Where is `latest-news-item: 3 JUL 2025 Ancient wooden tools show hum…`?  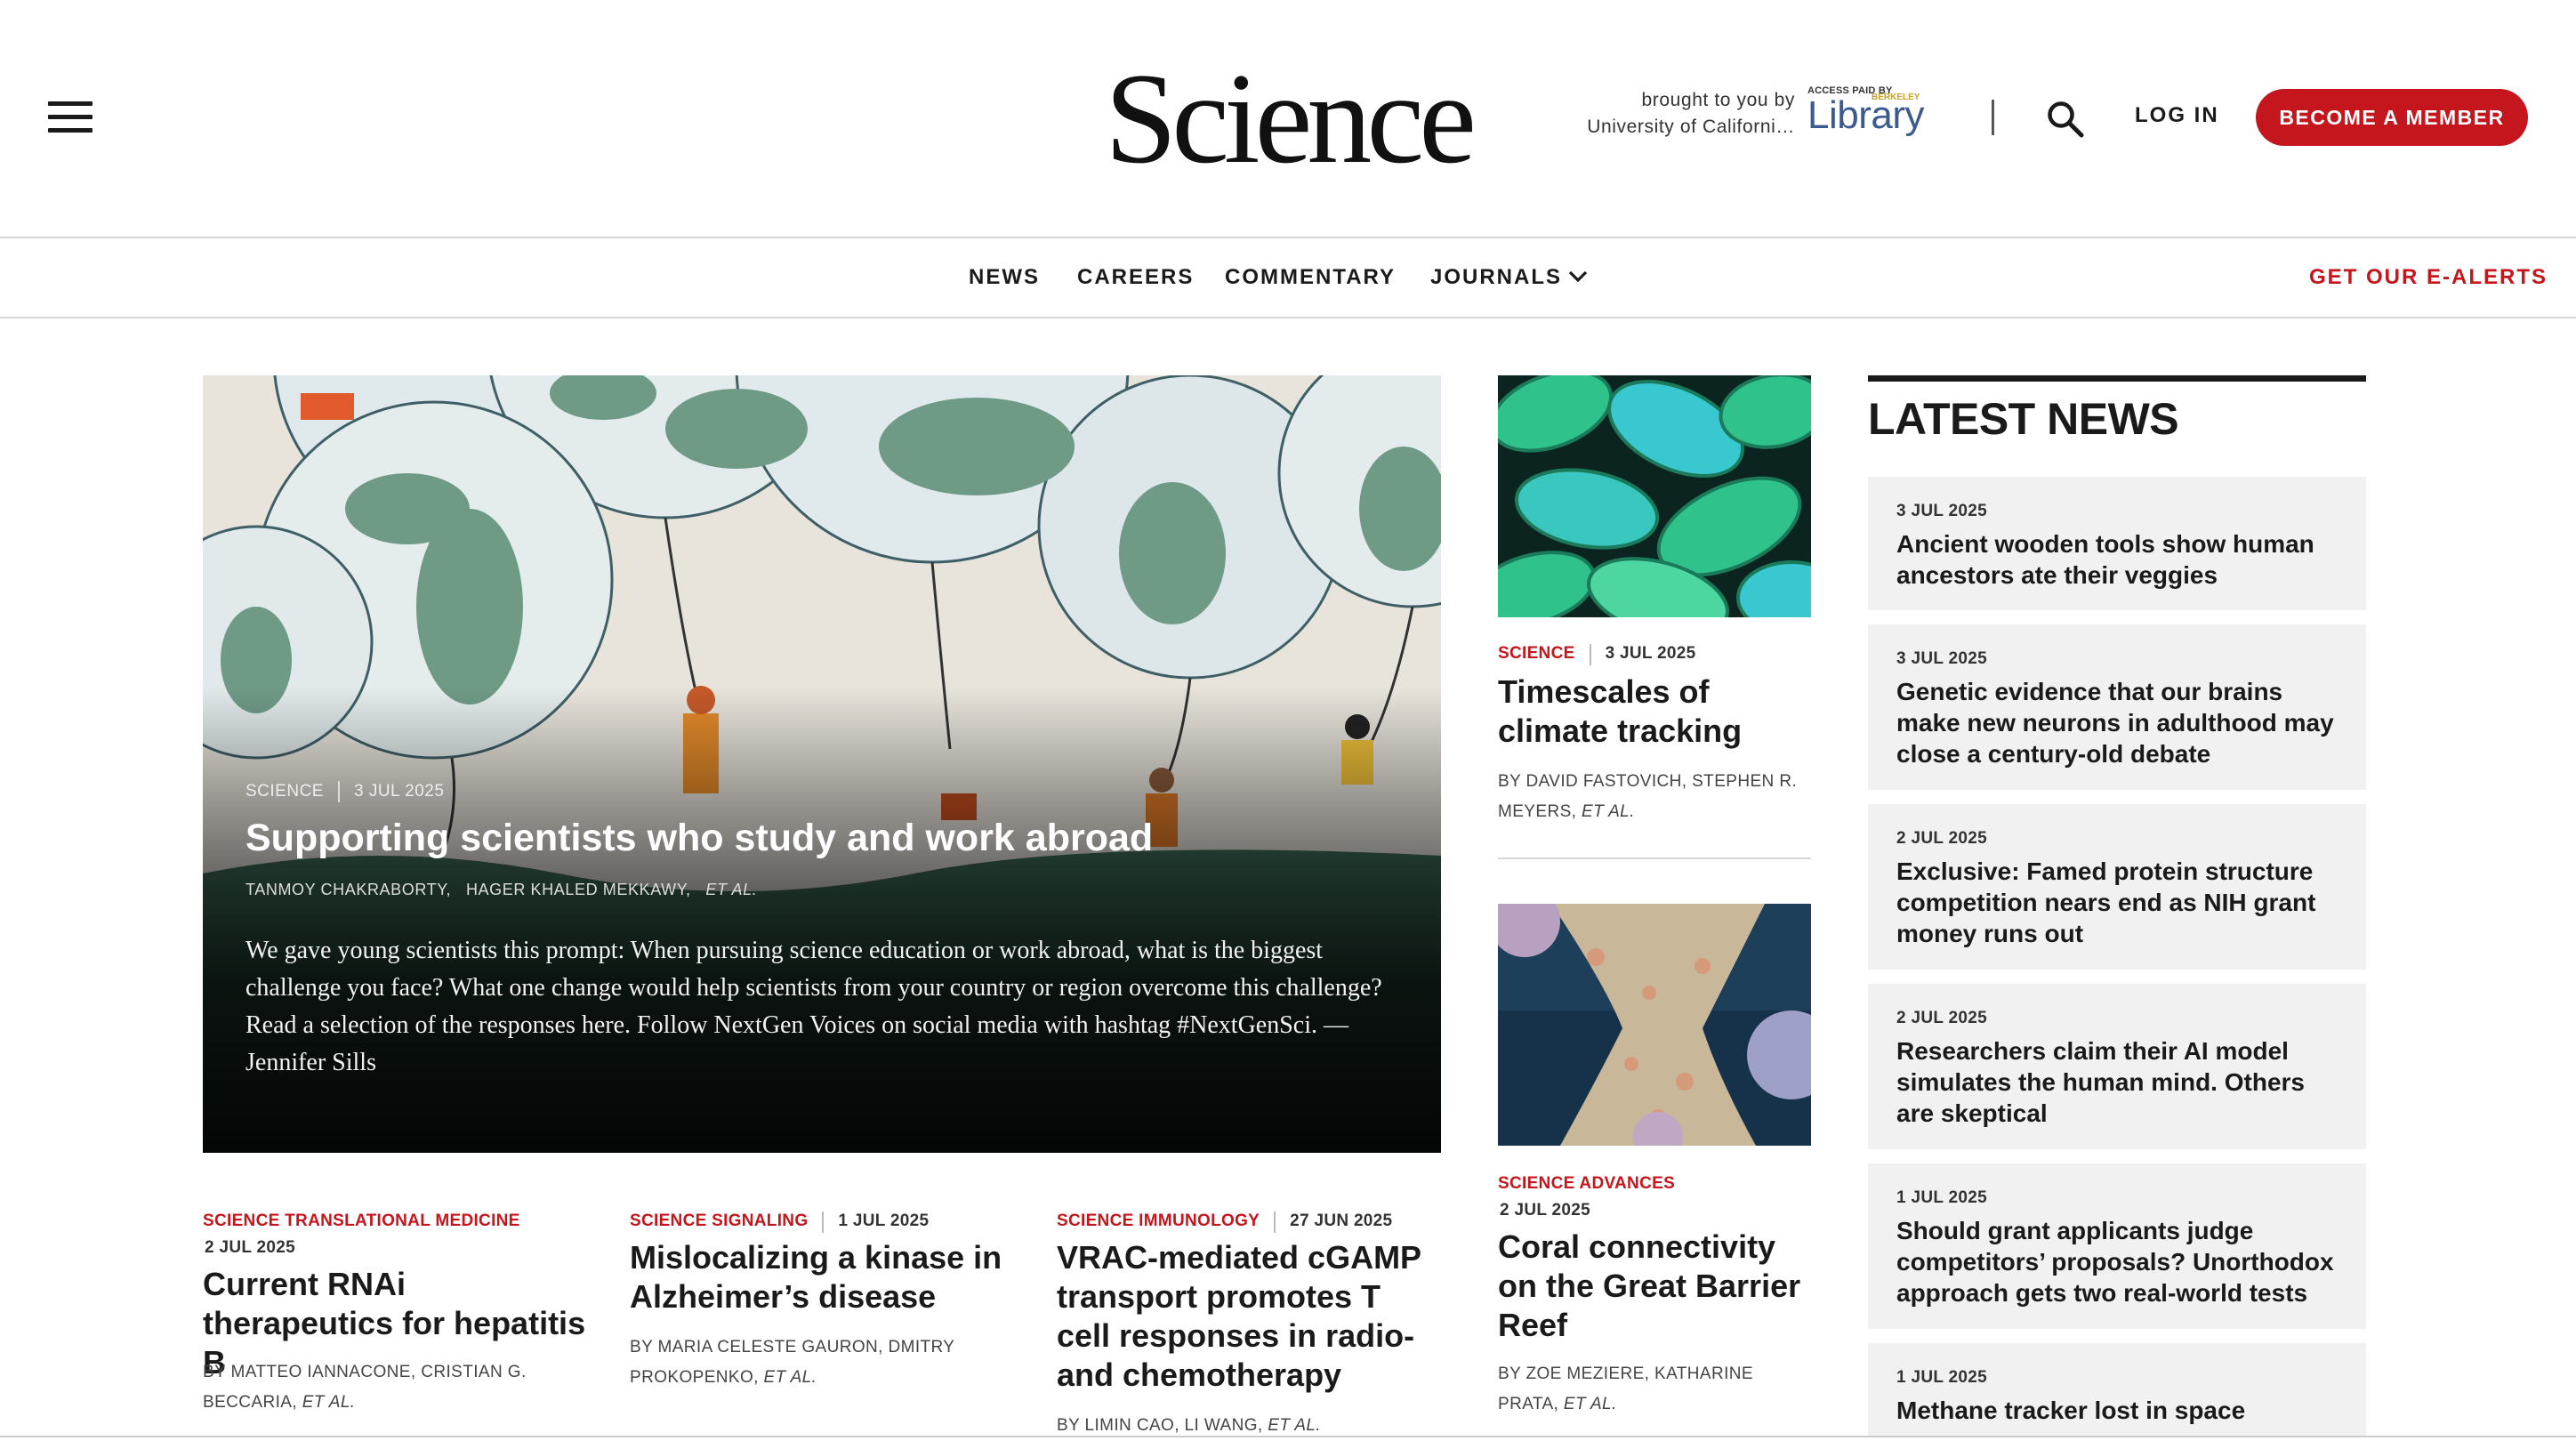 latest-news-item: 3 JUL 2025 Ancient wooden tools show hum… is located at coordinates (2117, 543).